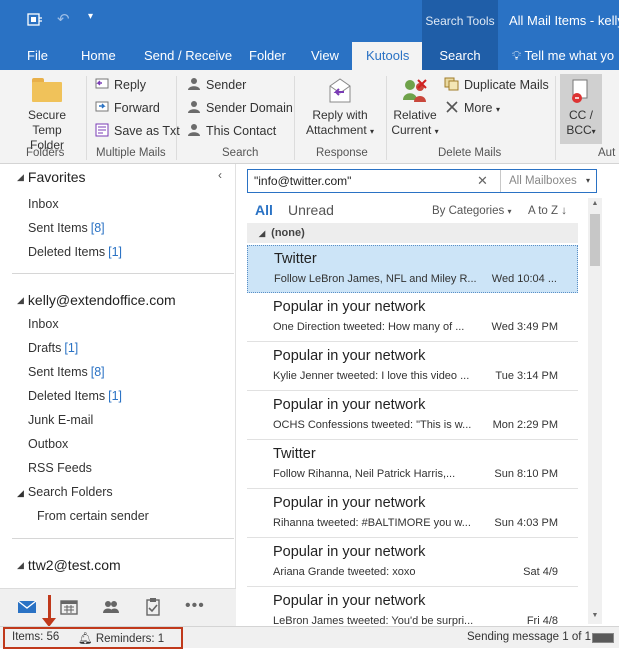 This screenshot has height=657, width=619. Describe the element at coordinates (27, 607) in the screenshot. I see `mail-icon` at that location.